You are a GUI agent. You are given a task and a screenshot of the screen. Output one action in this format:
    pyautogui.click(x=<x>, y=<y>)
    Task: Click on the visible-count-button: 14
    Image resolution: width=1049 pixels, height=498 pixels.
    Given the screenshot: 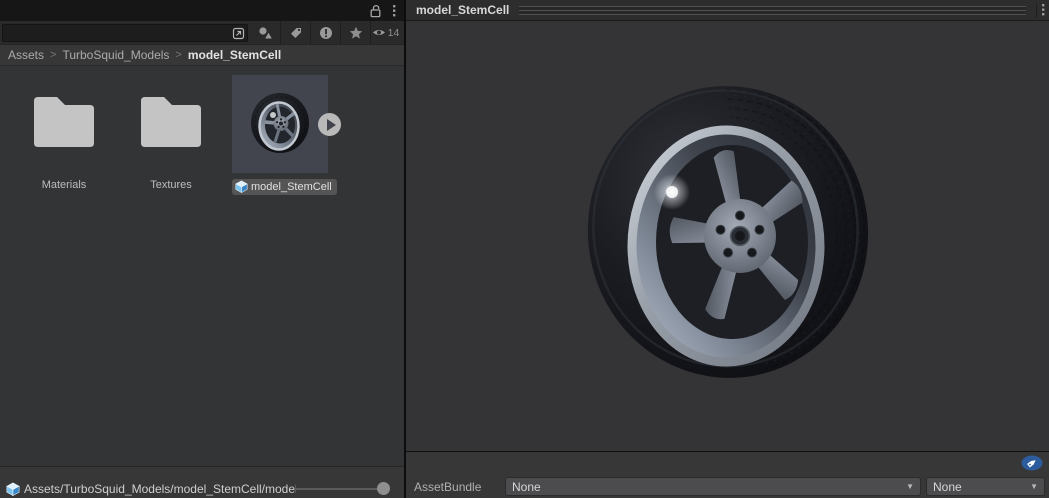 What is the action you would take?
    pyautogui.click(x=385, y=32)
    